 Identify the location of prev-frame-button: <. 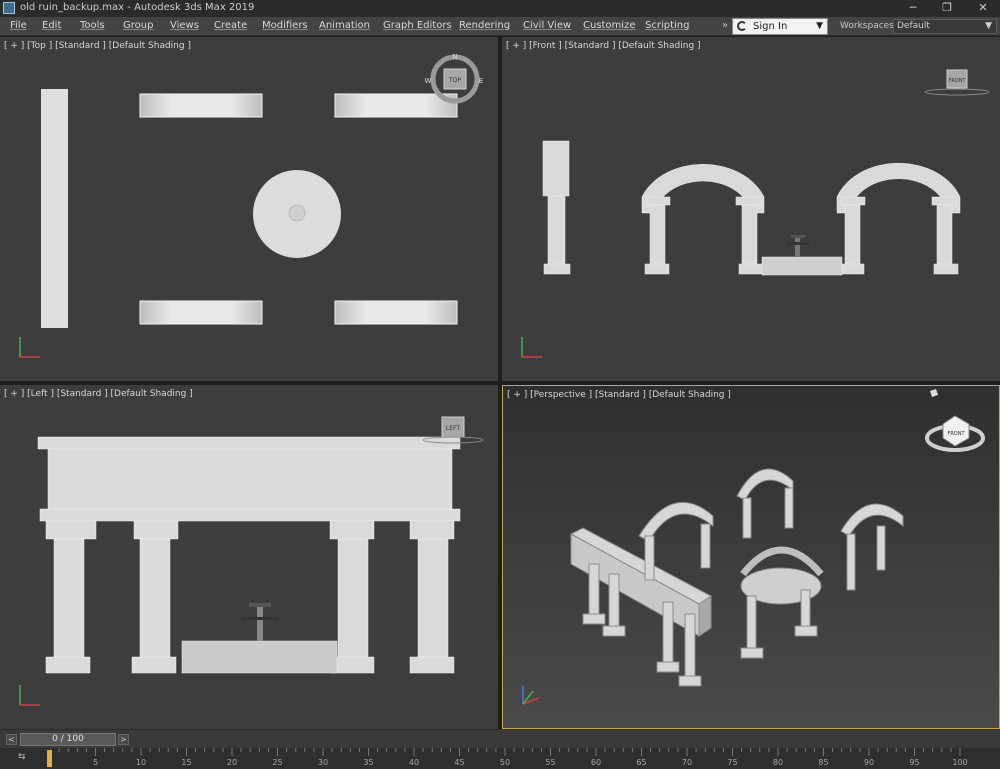
(11, 739).